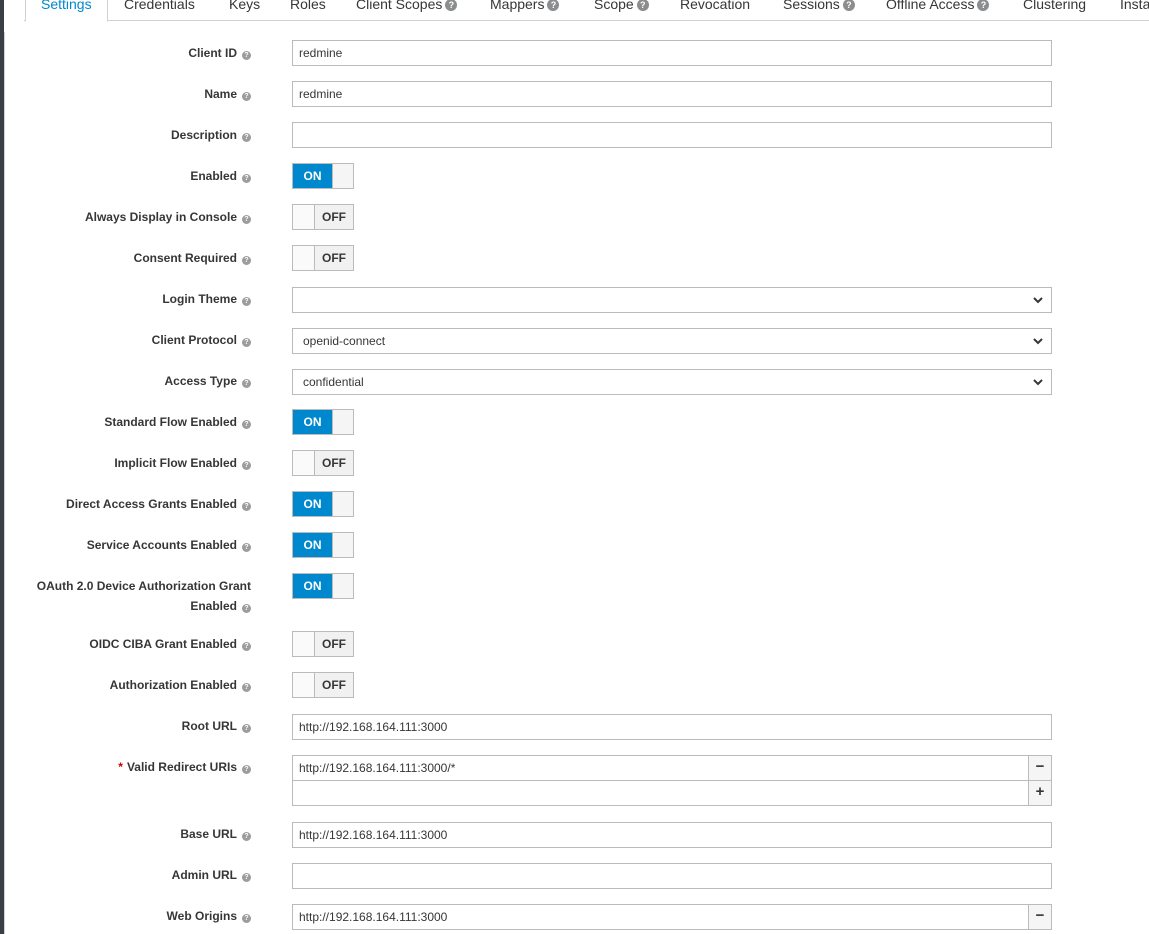 This screenshot has height=934, width=1149. I want to click on access-type-label: Access Type?, so click(208, 381).